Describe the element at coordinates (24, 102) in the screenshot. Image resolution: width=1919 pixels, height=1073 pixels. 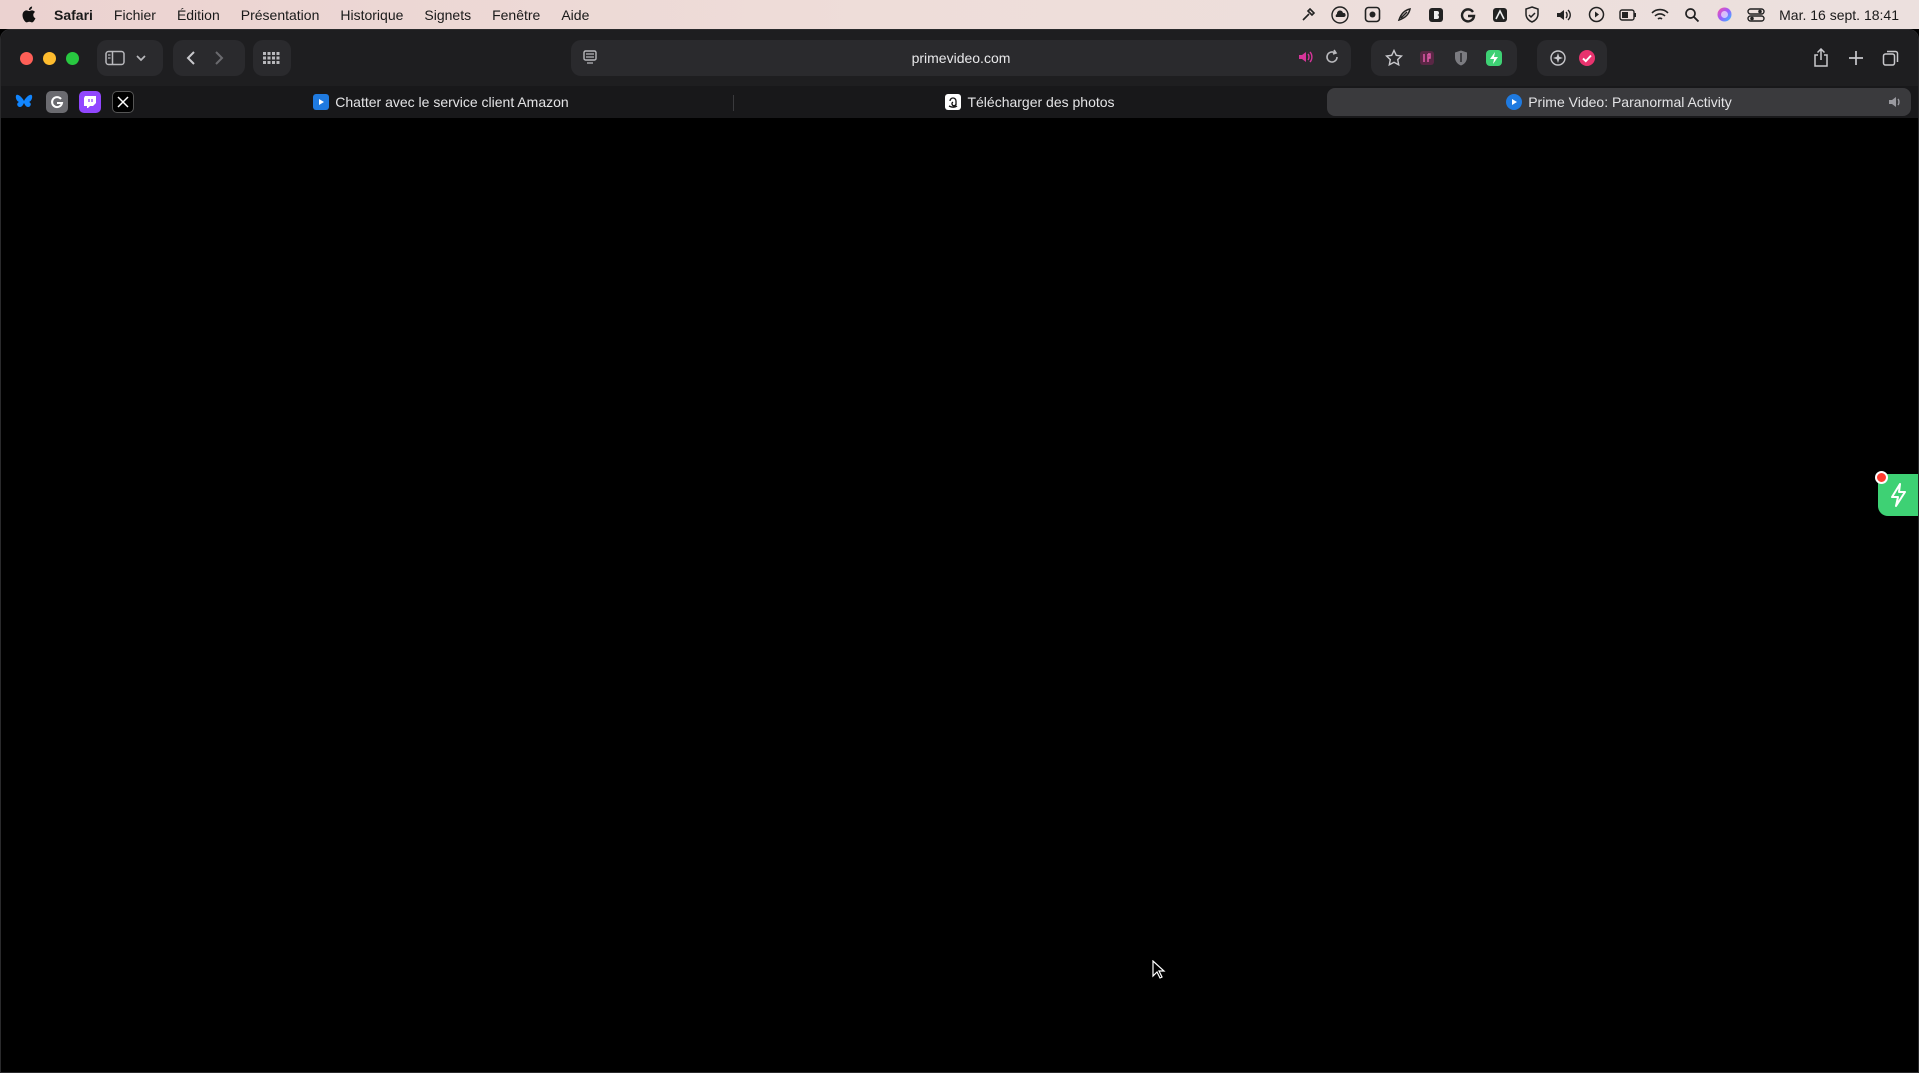
I see `bluesky-icon` at that location.